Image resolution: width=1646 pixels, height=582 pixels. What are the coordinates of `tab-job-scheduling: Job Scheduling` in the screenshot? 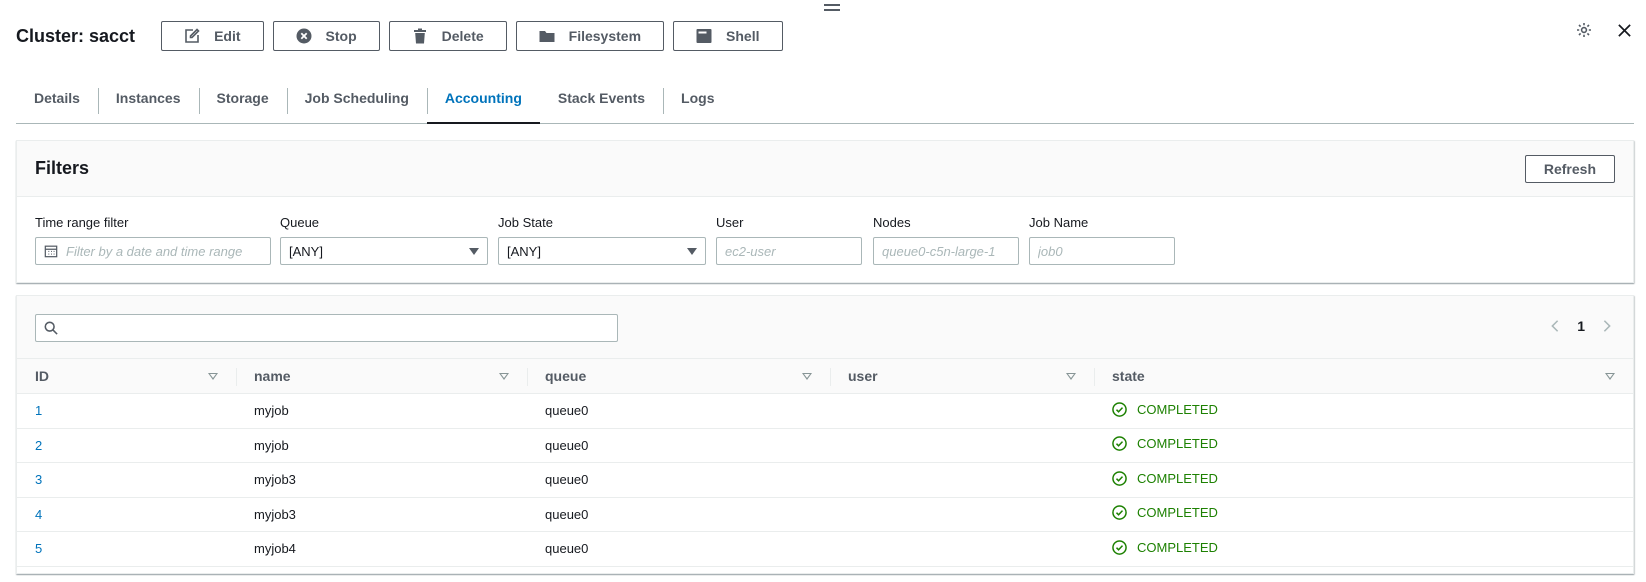 It's located at (356, 101).